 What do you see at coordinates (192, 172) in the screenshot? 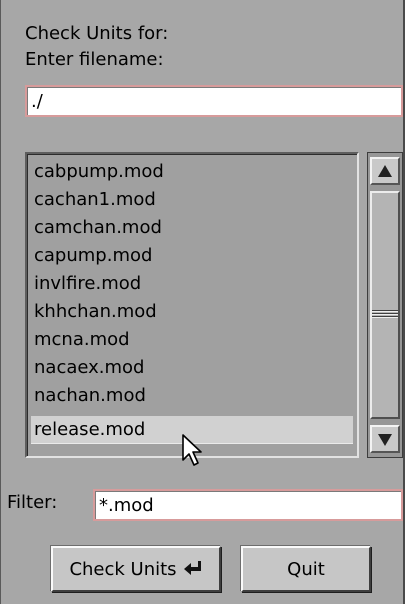
I see `list-item: cabpump.mod` at bounding box center [192, 172].